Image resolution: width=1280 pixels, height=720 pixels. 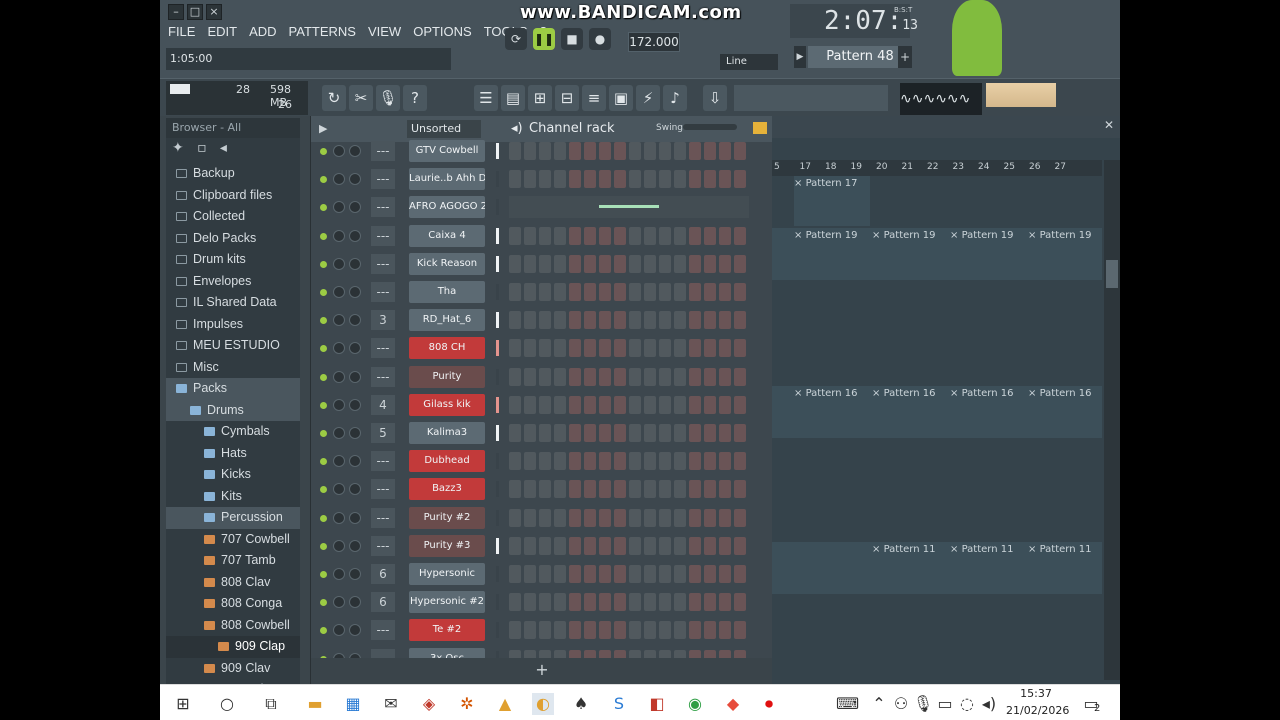 What do you see at coordinates (233, 346) in the screenshot?
I see `browser-item: MEU ESTUDIO` at bounding box center [233, 346].